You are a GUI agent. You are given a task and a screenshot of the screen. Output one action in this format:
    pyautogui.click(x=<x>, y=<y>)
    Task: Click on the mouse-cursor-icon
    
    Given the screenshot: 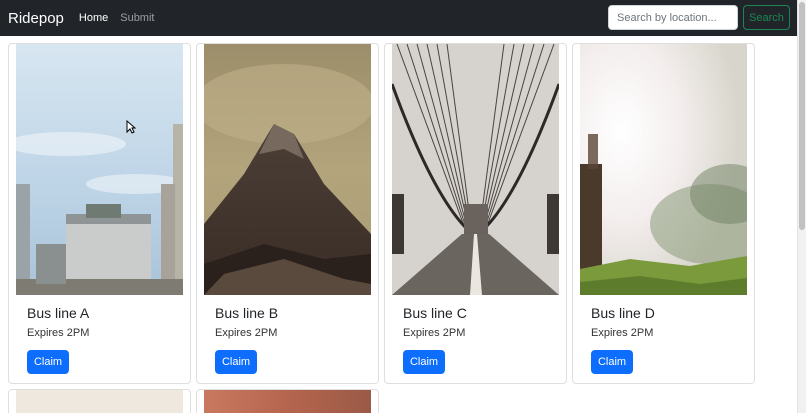 What is the action you would take?
    pyautogui.click(x=131, y=127)
    